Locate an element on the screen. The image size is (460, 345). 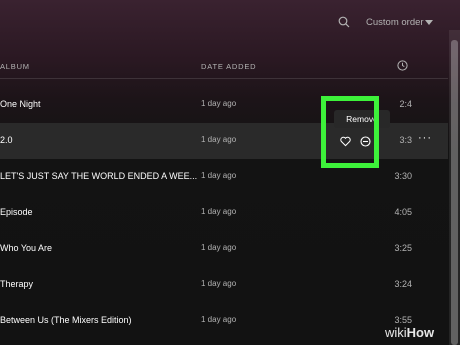
watermark-logo: wikiHow is located at coordinates (409, 332).